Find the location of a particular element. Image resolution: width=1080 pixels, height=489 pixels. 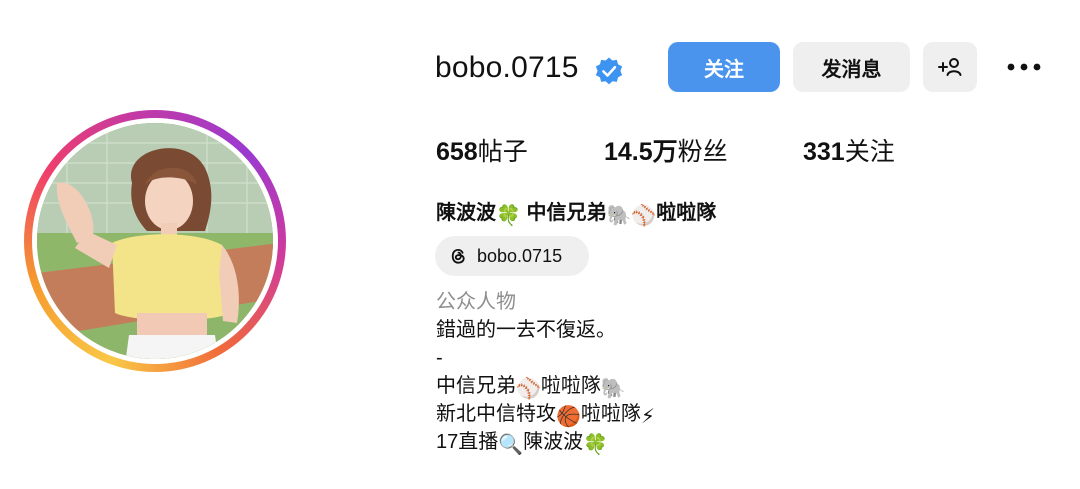

following-count: 331关注 is located at coordinates (849, 152).